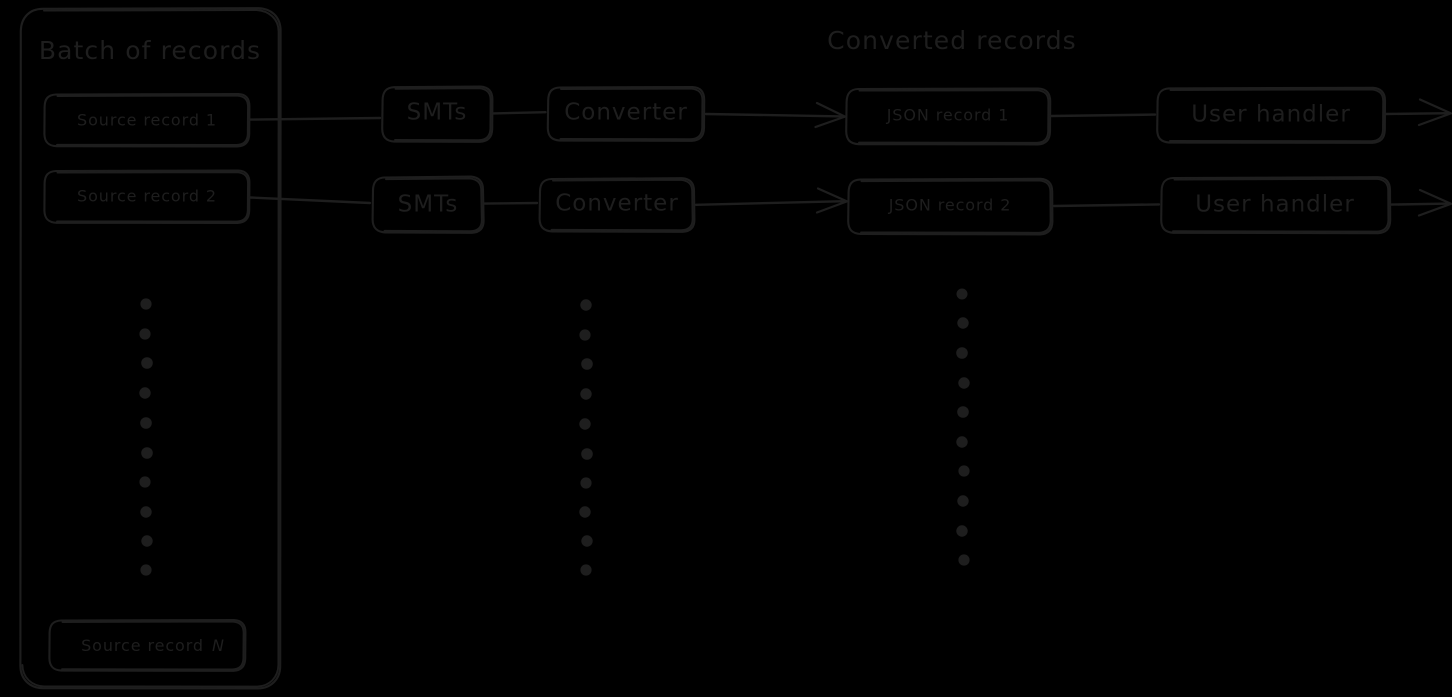 Image resolution: width=1452 pixels, height=697 pixels. I want to click on connector-source2-to-smts, so click(310, 200).